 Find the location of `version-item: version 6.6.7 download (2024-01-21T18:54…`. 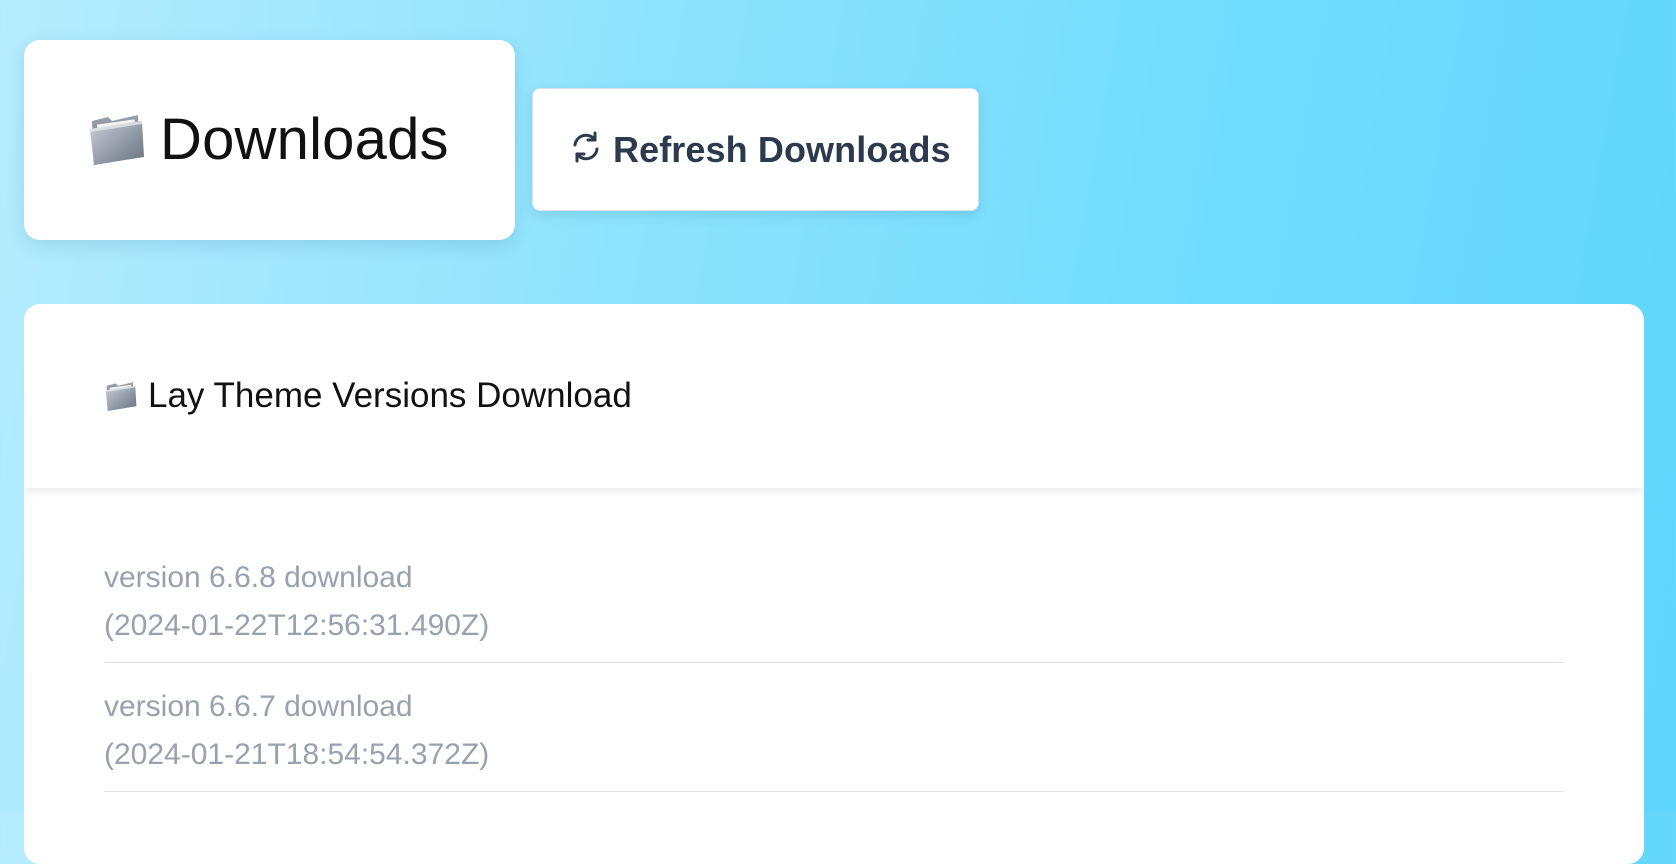

version-item: version 6.6.7 download (2024-01-21T18:54… is located at coordinates (834, 737).